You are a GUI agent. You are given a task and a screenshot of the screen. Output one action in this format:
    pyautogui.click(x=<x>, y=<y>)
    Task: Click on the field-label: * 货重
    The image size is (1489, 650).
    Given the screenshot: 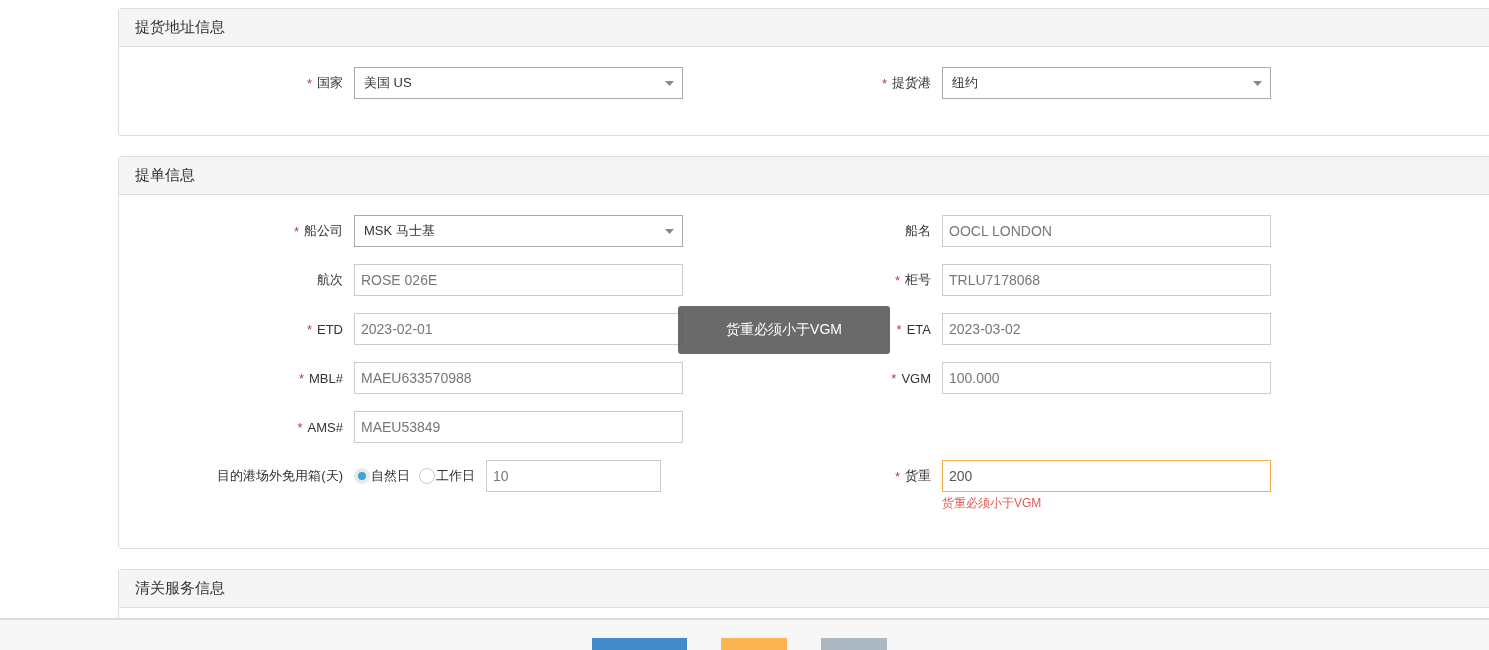 What is the action you would take?
    pyautogui.click(x=912, y=476)
    